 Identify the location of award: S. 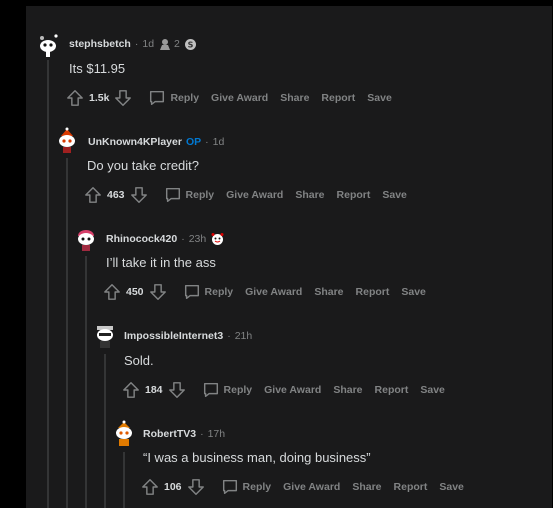
(190, 44).